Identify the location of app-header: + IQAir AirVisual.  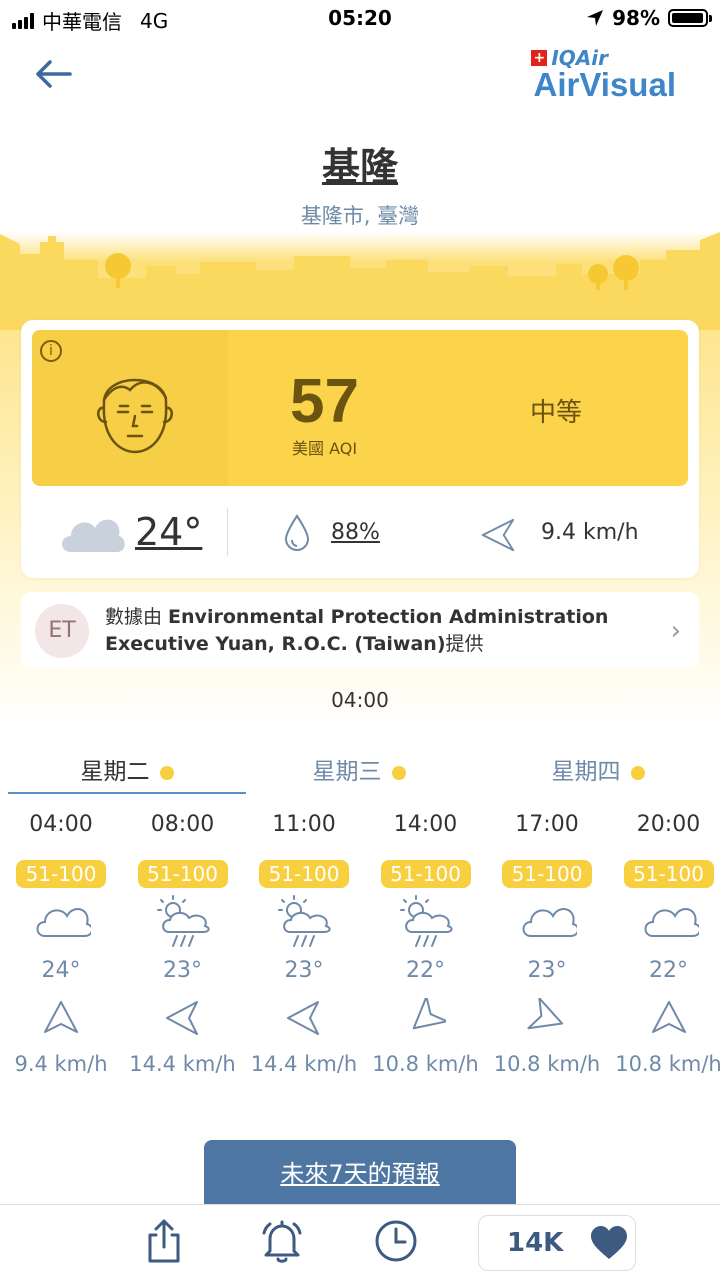
(360, 74).